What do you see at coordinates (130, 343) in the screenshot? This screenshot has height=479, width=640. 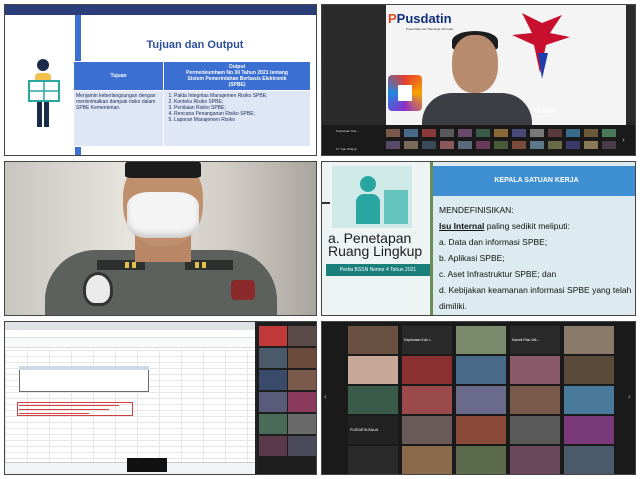 I see `sheet-toolbar` at bounding box center [130, 343].